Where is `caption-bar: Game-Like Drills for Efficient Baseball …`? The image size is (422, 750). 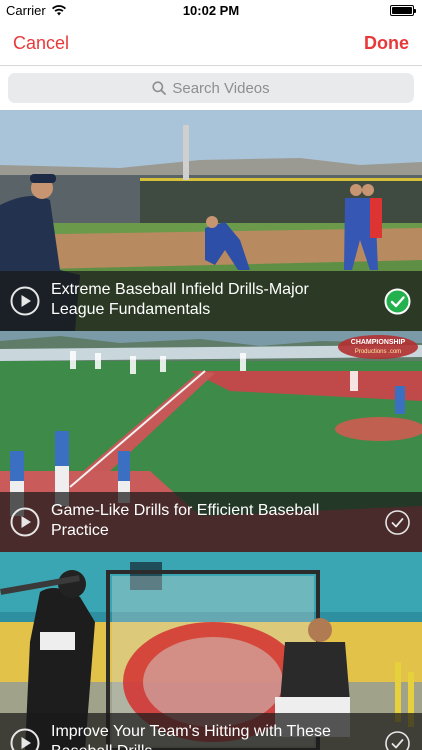 caption-bar: Game-Like Drills for Efficient Baseball … is located at coordinates (211, 522).